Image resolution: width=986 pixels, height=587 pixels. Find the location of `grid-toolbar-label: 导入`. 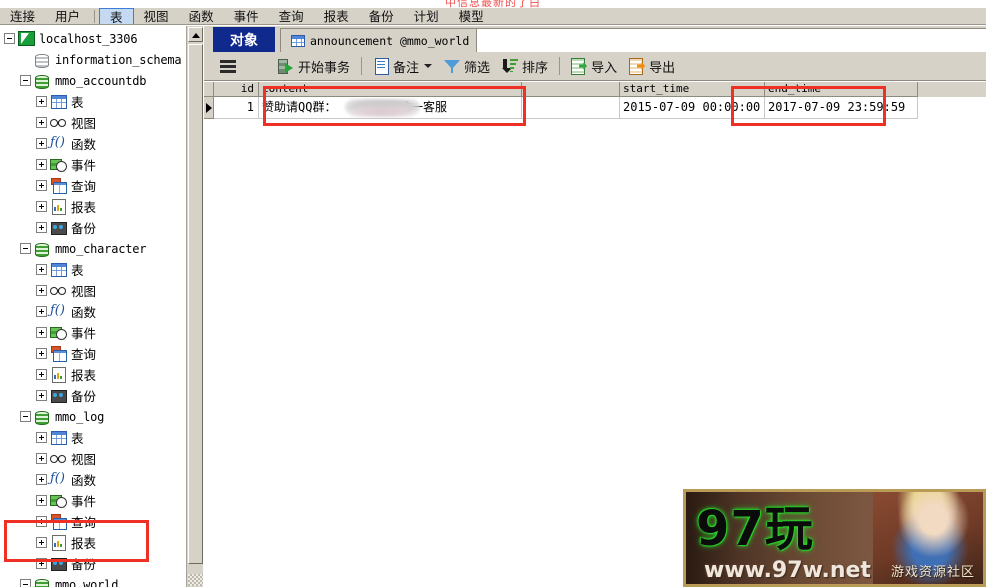

grid-toolbar-label: 导入 is located at coordinates (604, 68).